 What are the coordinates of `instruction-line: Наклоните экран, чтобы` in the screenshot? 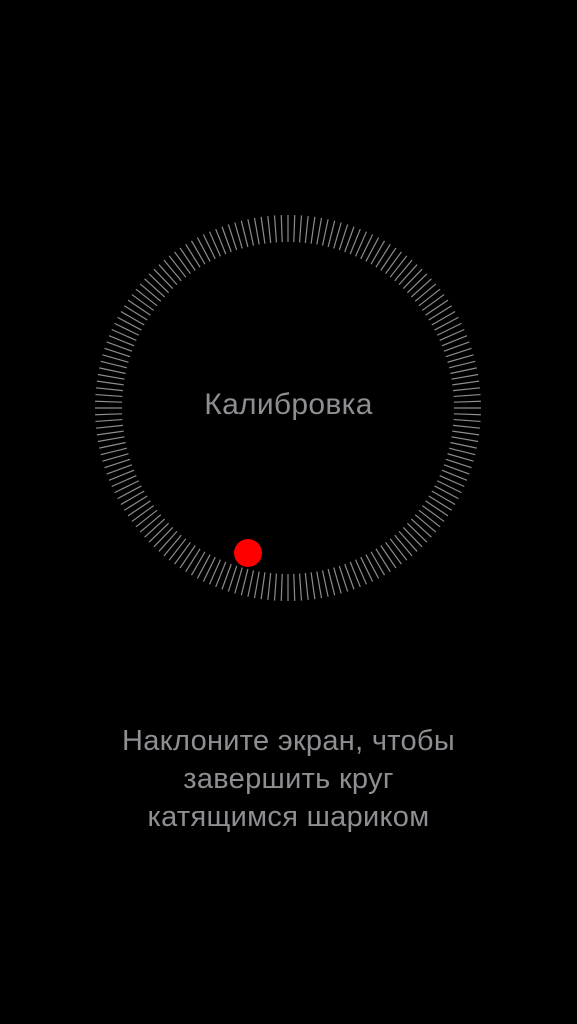 It's located at (288, 741).